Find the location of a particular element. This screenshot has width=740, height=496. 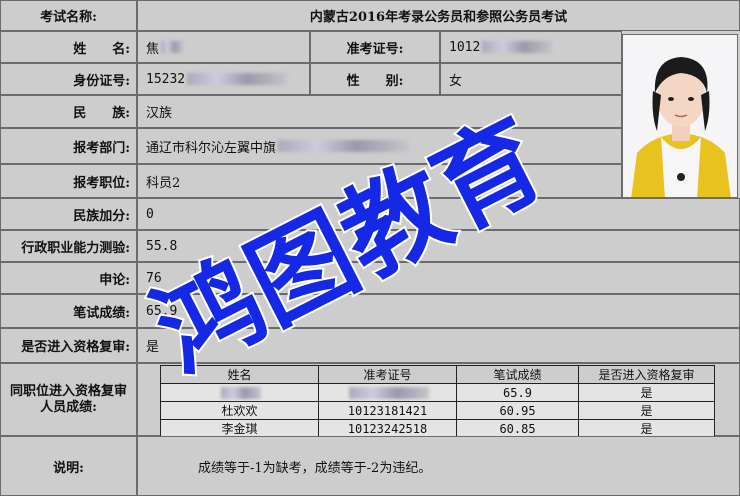

note-value: 成绩等于-1为缺考，成绩等于-2为违纪。 is located at coordinates (438, 466).